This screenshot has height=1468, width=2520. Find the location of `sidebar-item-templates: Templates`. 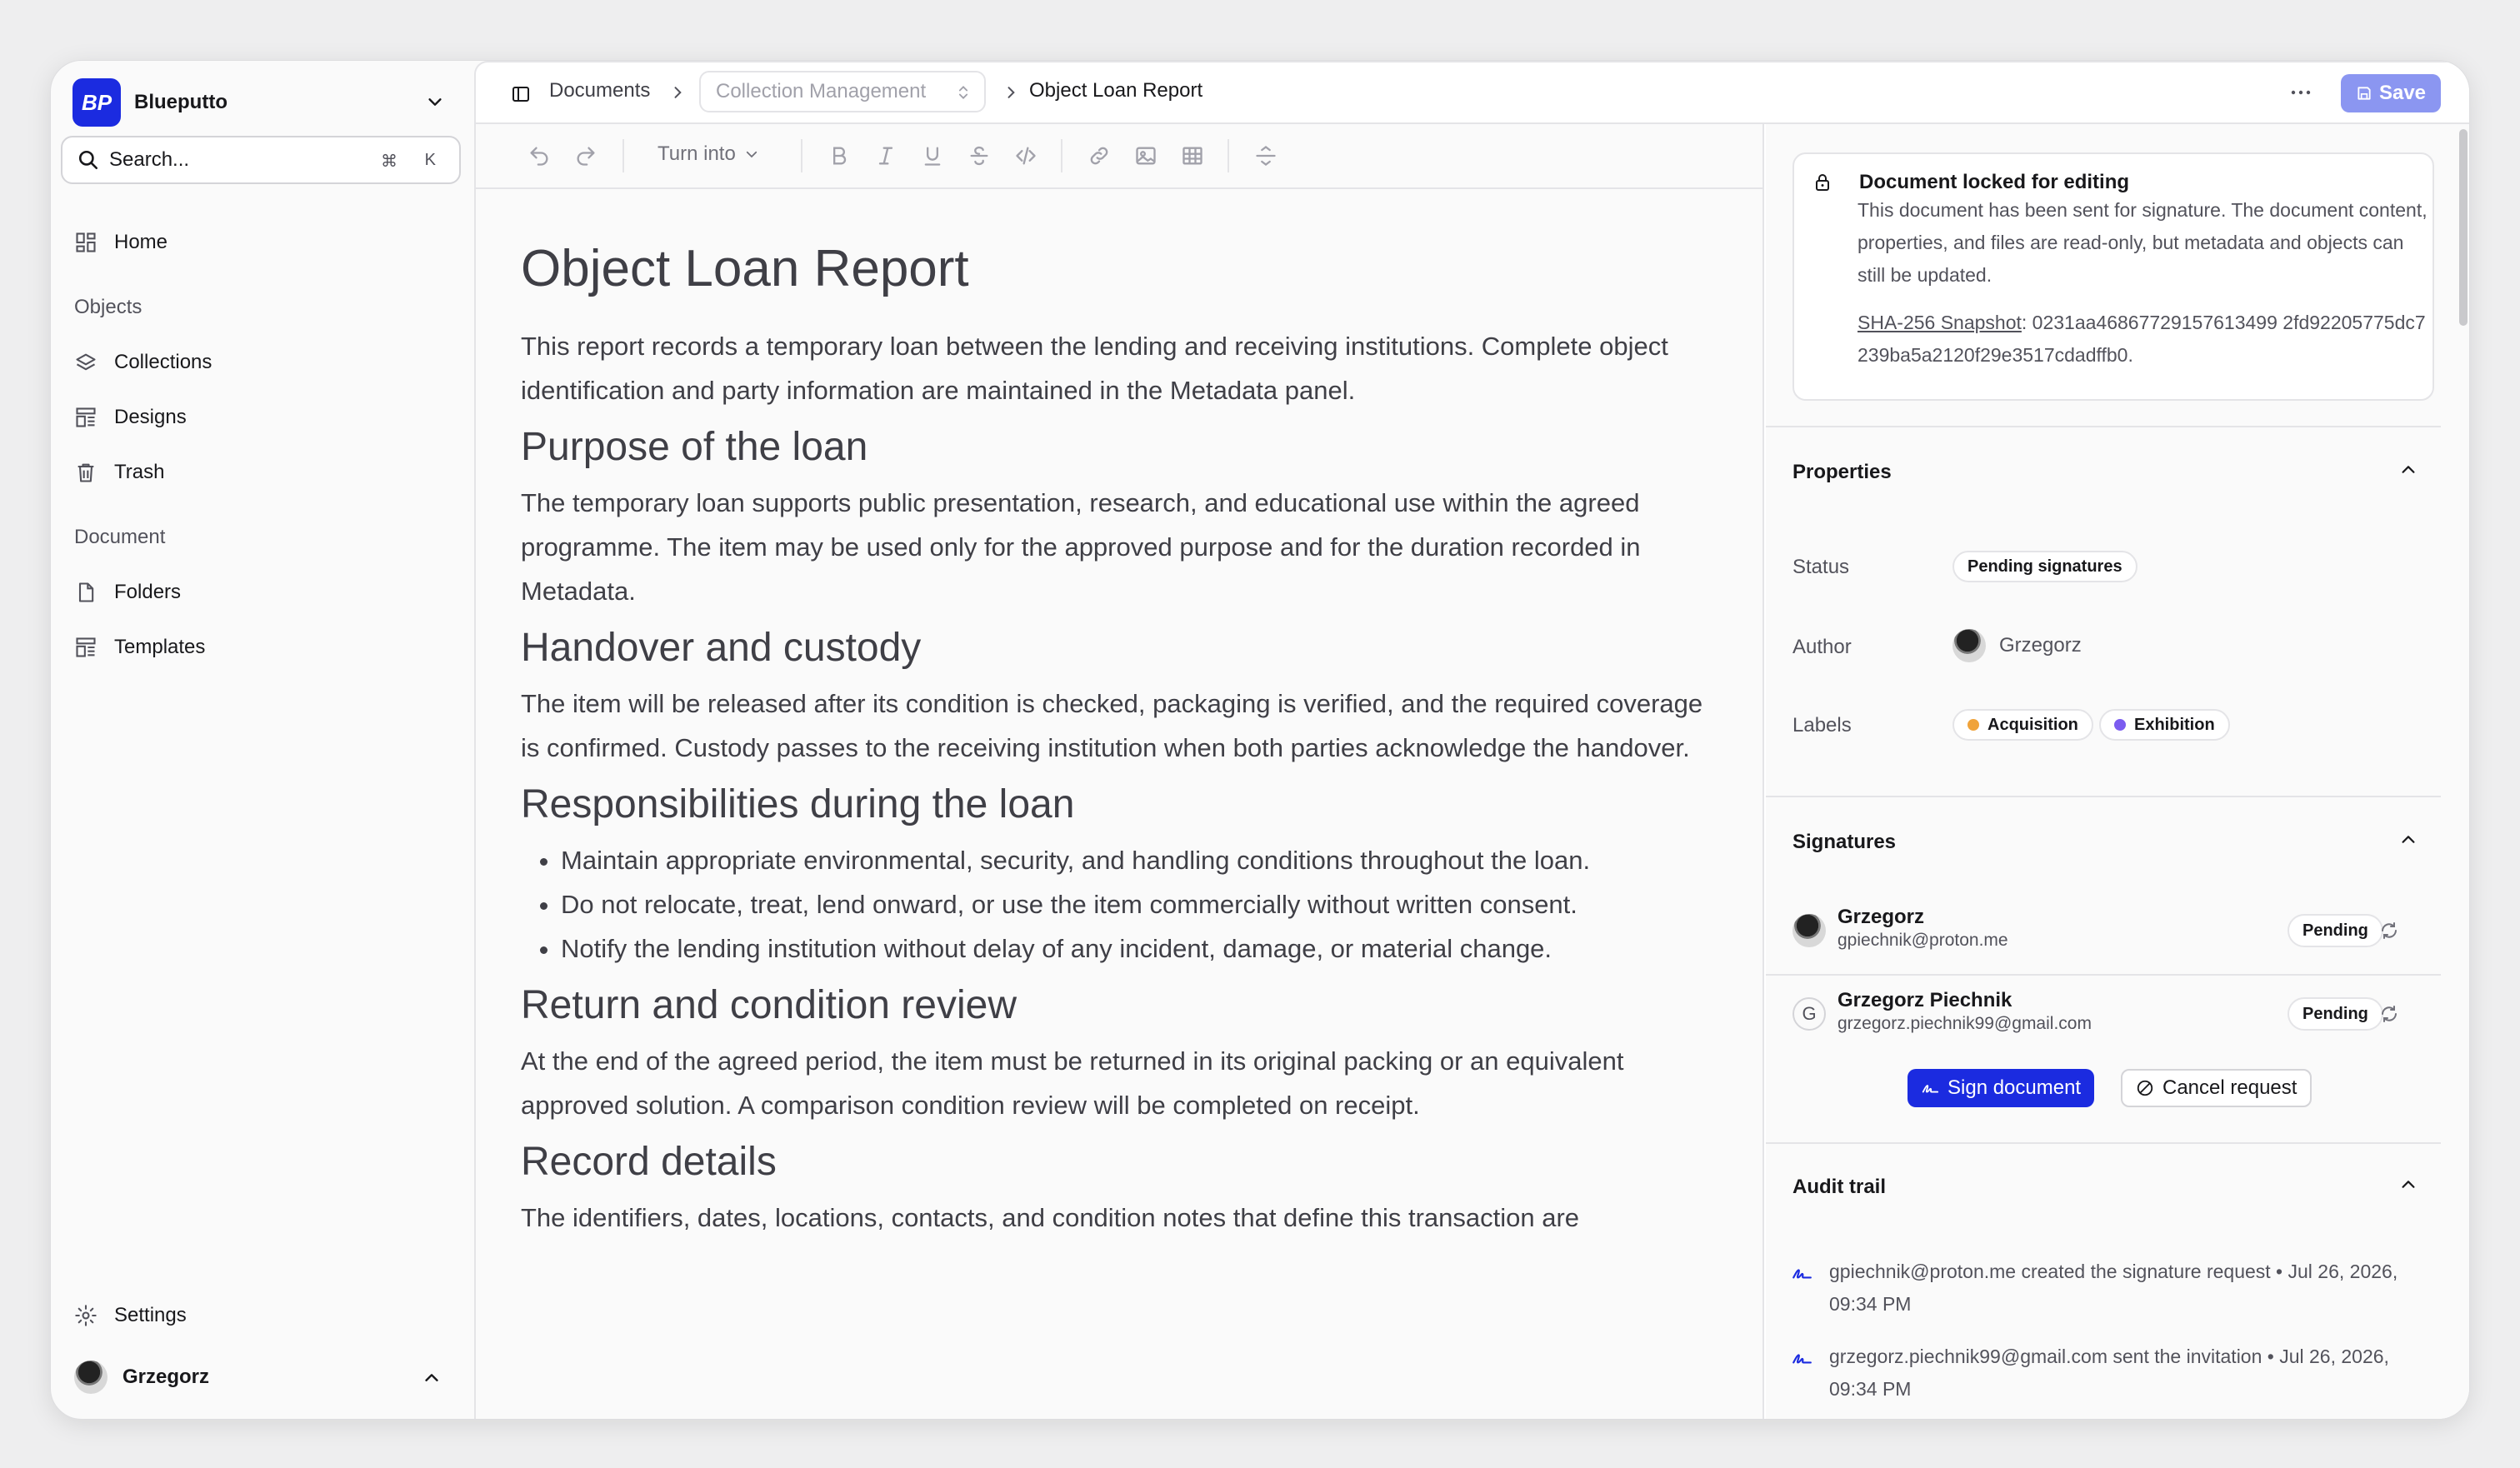

sidebar-item-templates: Templates is located at coordinates (139, 647).